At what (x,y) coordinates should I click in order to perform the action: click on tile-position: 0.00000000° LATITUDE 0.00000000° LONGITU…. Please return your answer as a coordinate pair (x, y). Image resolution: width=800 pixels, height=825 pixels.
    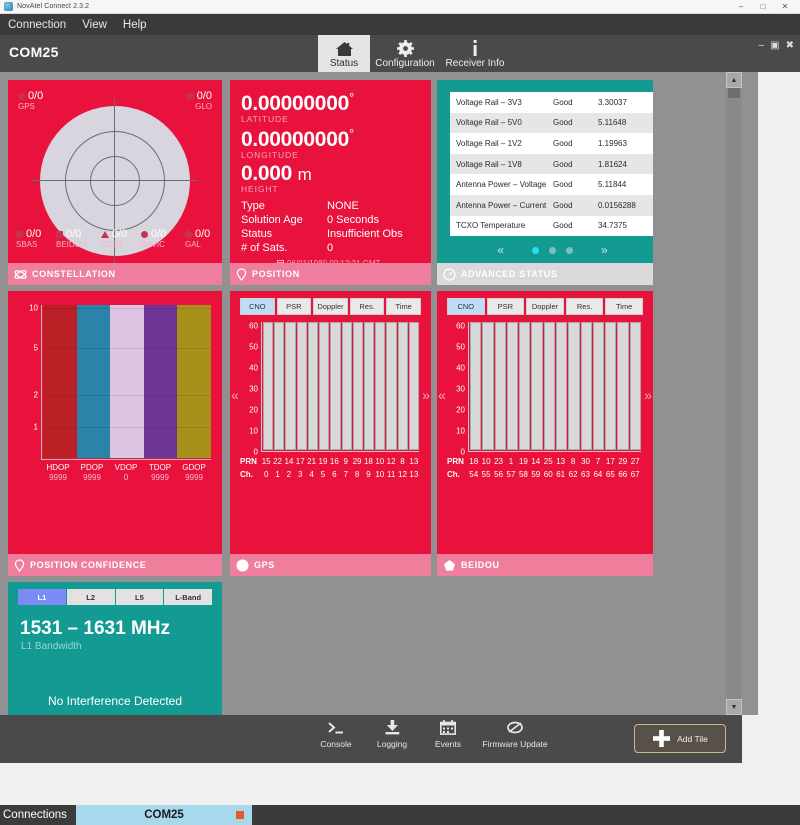
    Looking at the image, I should click on (330, 182).